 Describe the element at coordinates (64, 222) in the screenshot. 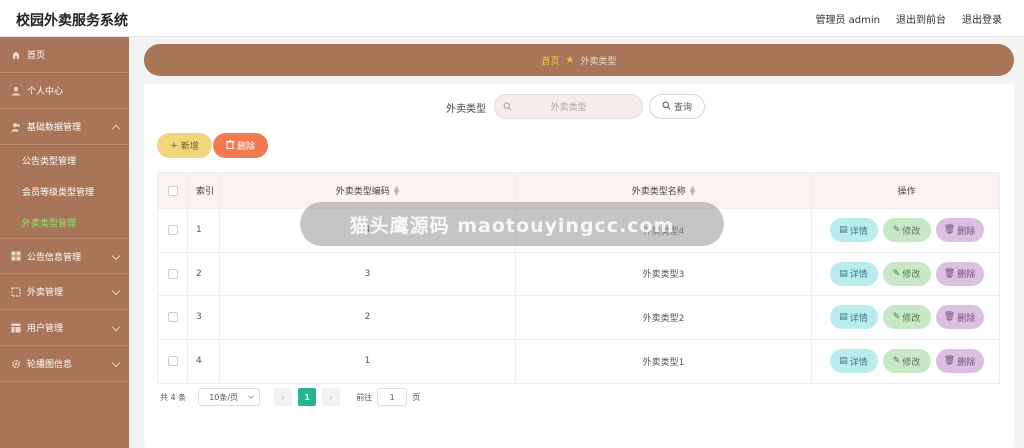

I see `sidebar-subitem-takeout-type: 外卖类型管理` at that location.